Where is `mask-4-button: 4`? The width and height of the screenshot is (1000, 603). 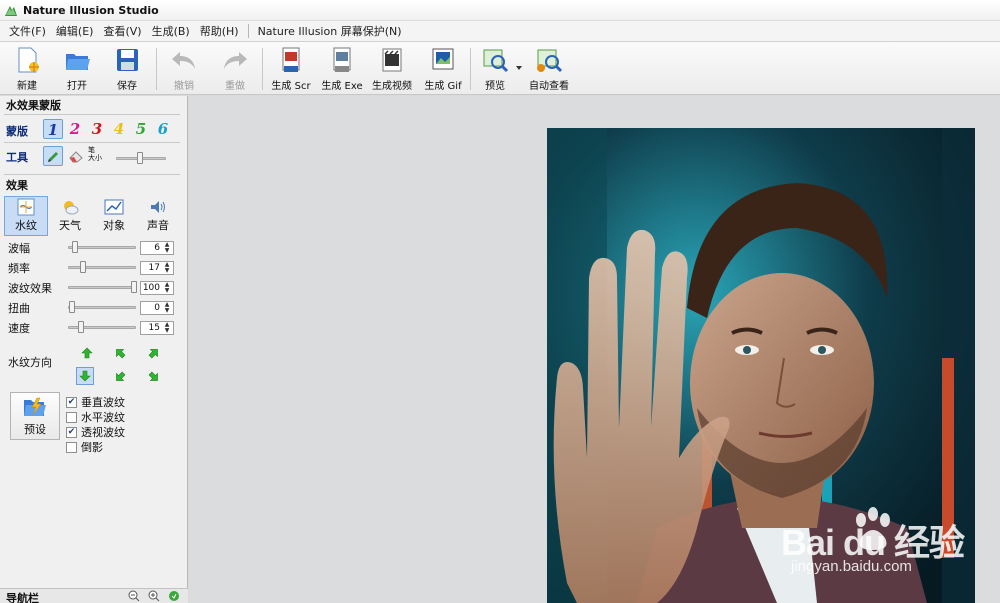
mask-4-button: 4 is located at coordinates (119, 129).